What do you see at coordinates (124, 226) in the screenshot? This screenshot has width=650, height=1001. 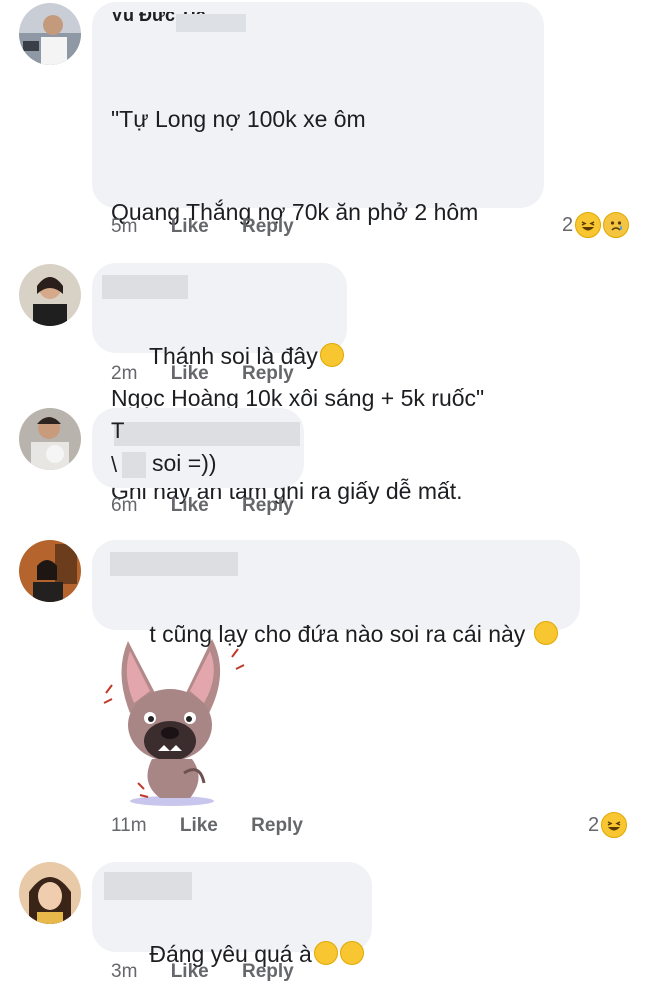 I see `timestamp: 5m` at bounding box center [124, 226].